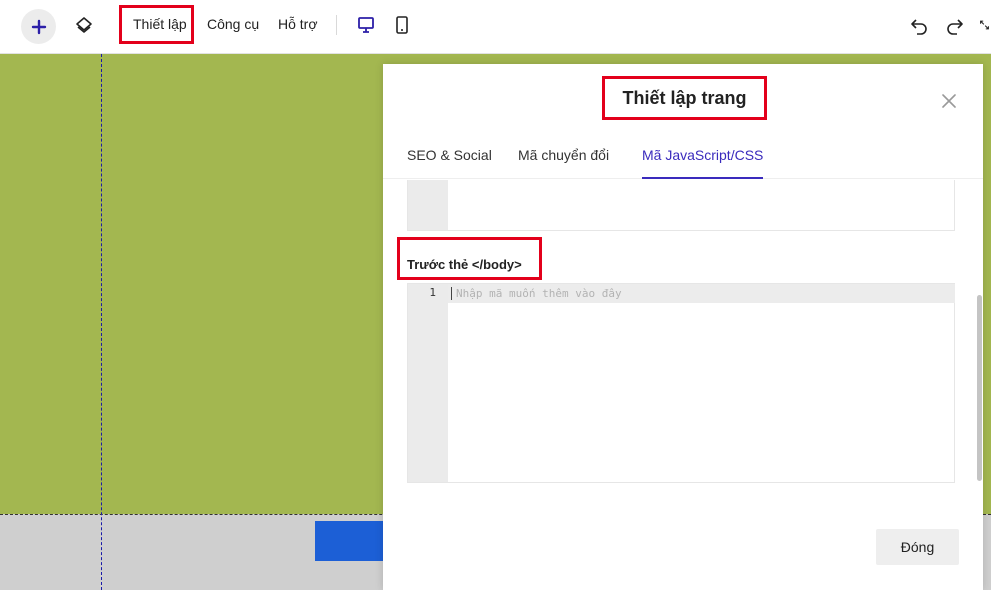 The height and width of the screenshot is (590, 991). I want to click on modal-close-button, so click(949, 101).